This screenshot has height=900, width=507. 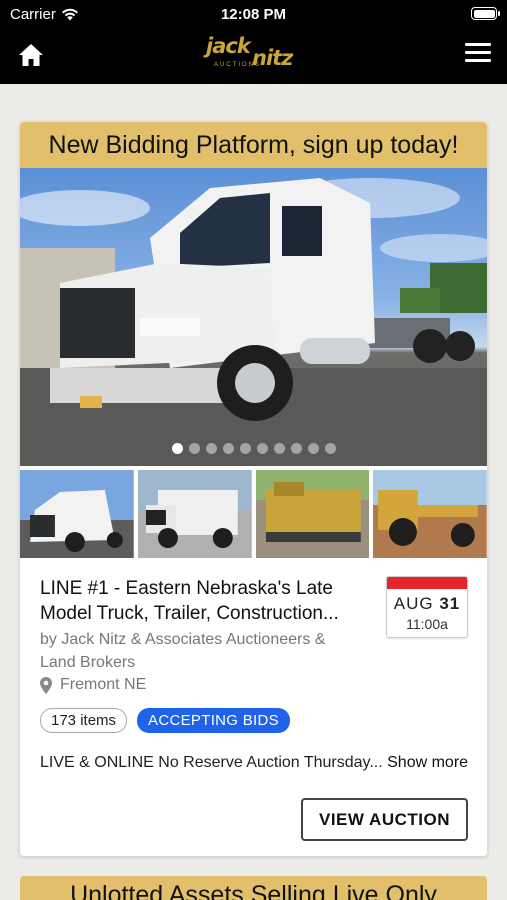 I want to click on auction-location: Fremont NE, so click(x=93, y=685).